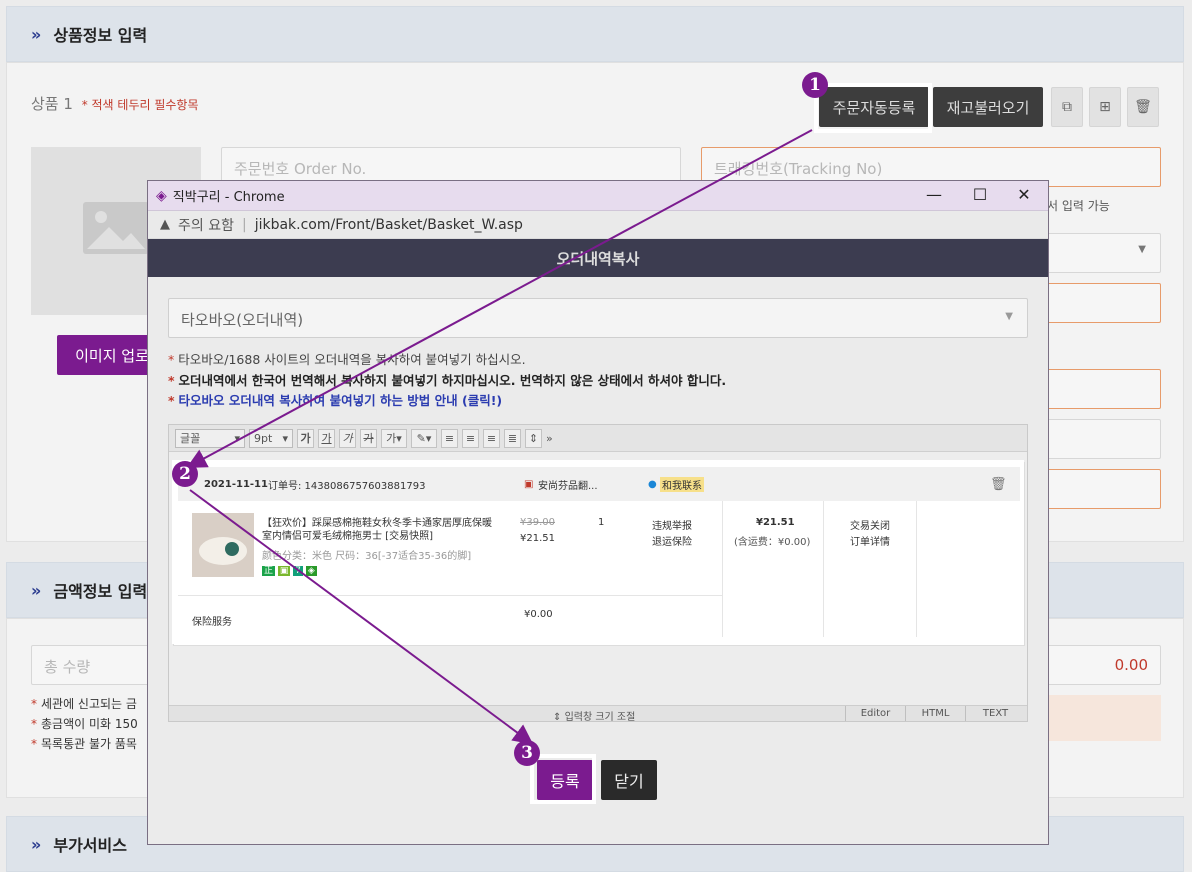 Image resolution: width=1192 pixels, height=872 pixels. Describe the element at coordinates (161, 195) in the screenshot. I see `app-icon: ◈` at that location.